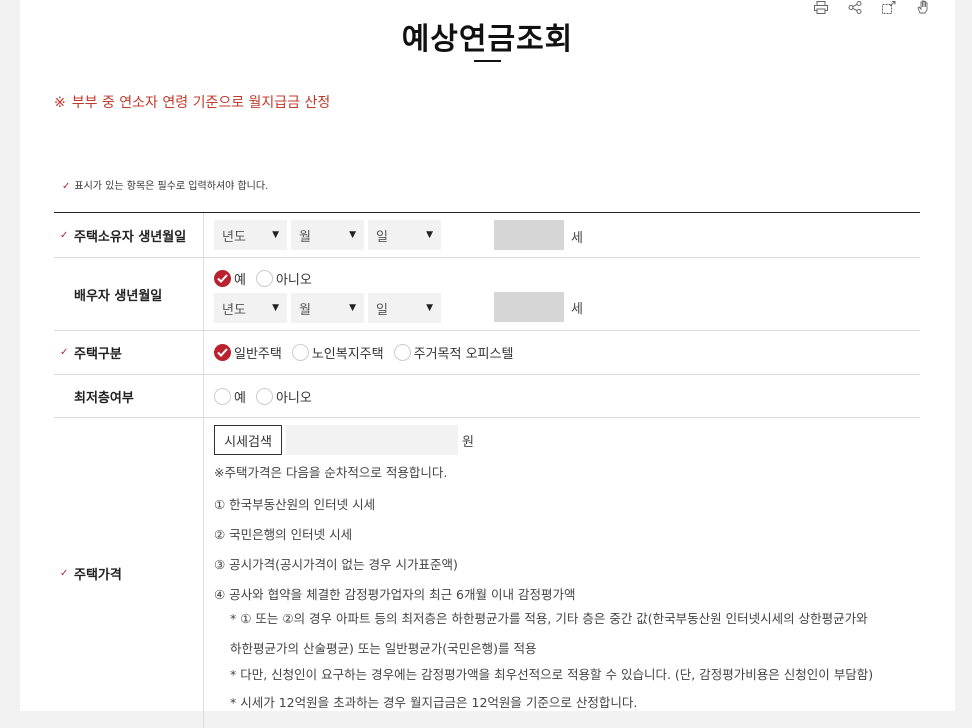 The height and width of the screenshot is (728, 972). I want to click on price-rule-3: ③ 공시가격(공시가격이 없는 경우 시가표준액), so click(336, 564).